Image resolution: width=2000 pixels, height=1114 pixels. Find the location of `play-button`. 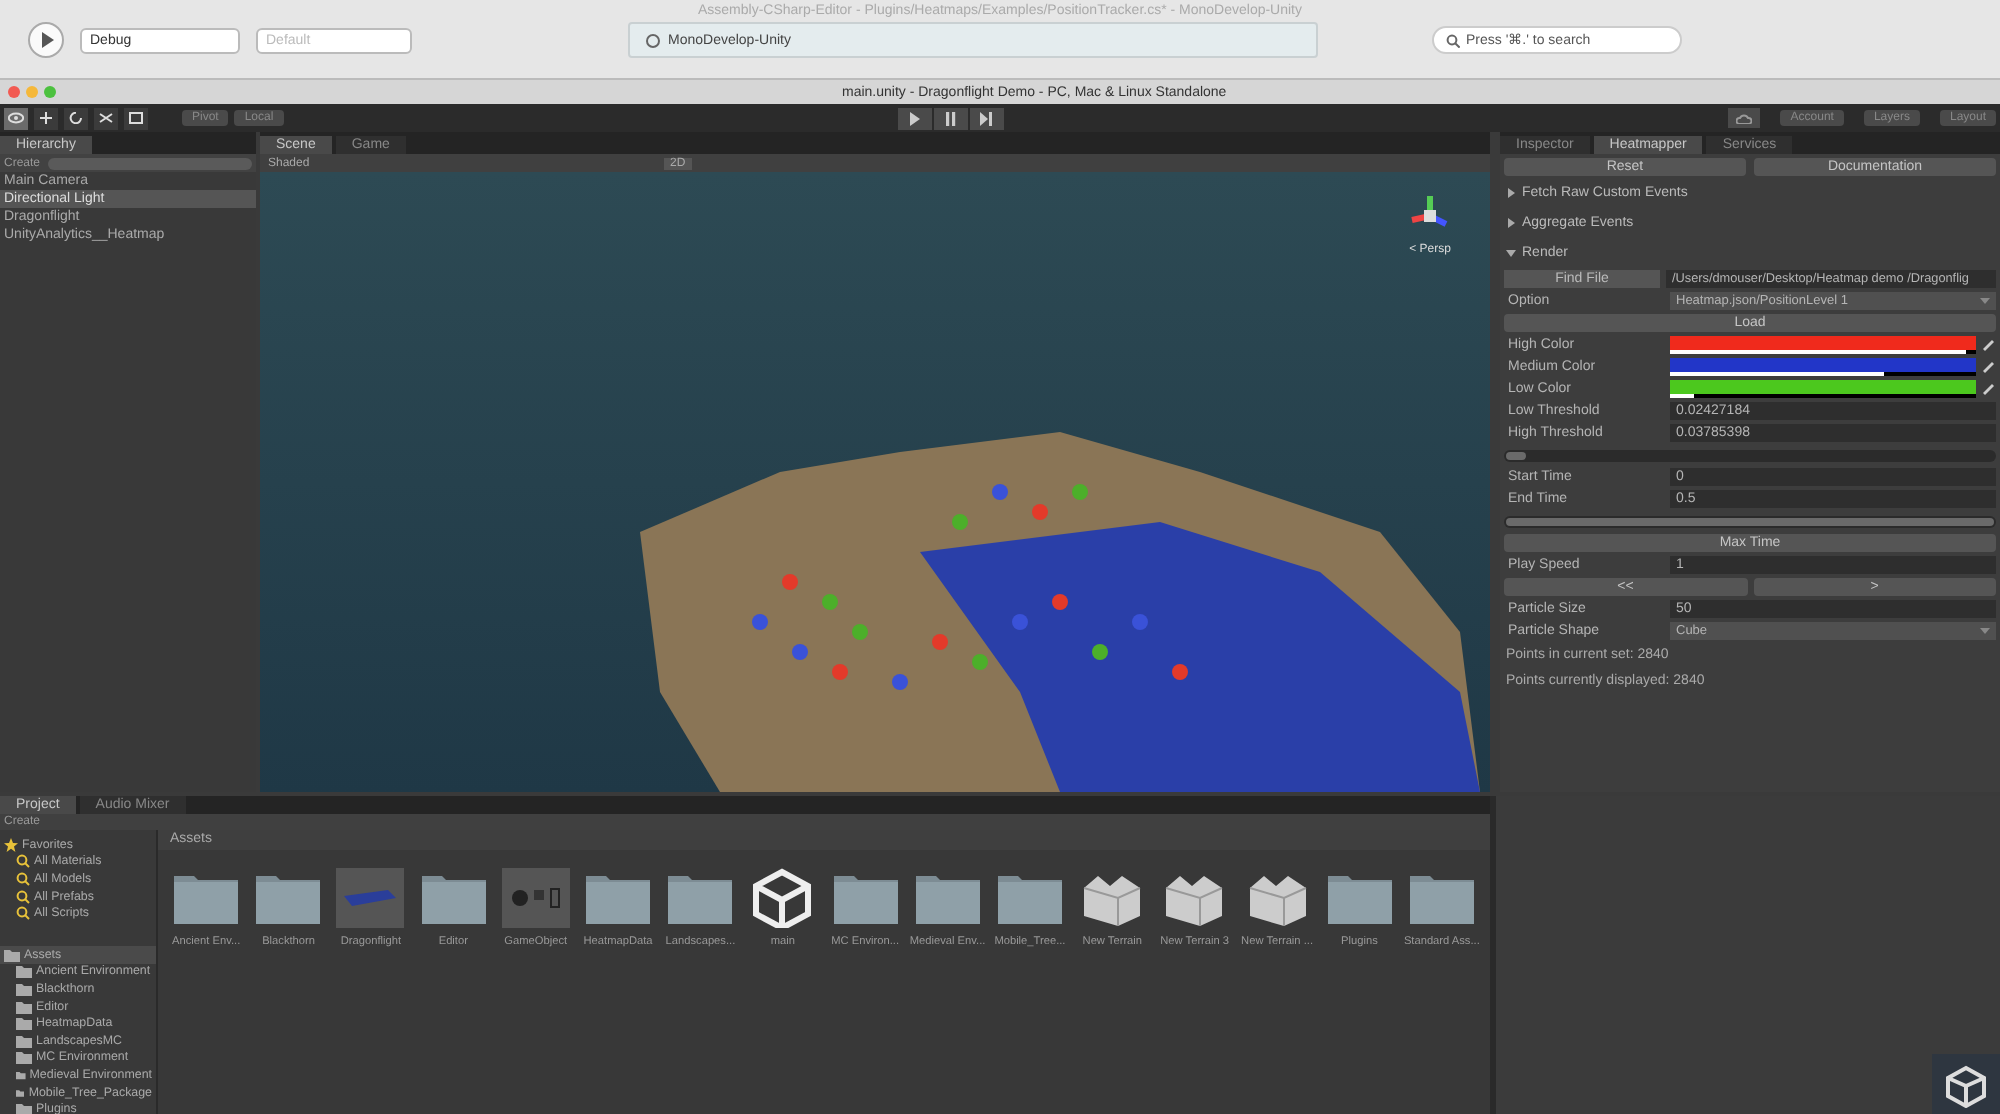

play-button is located at coordinates (914, 118).